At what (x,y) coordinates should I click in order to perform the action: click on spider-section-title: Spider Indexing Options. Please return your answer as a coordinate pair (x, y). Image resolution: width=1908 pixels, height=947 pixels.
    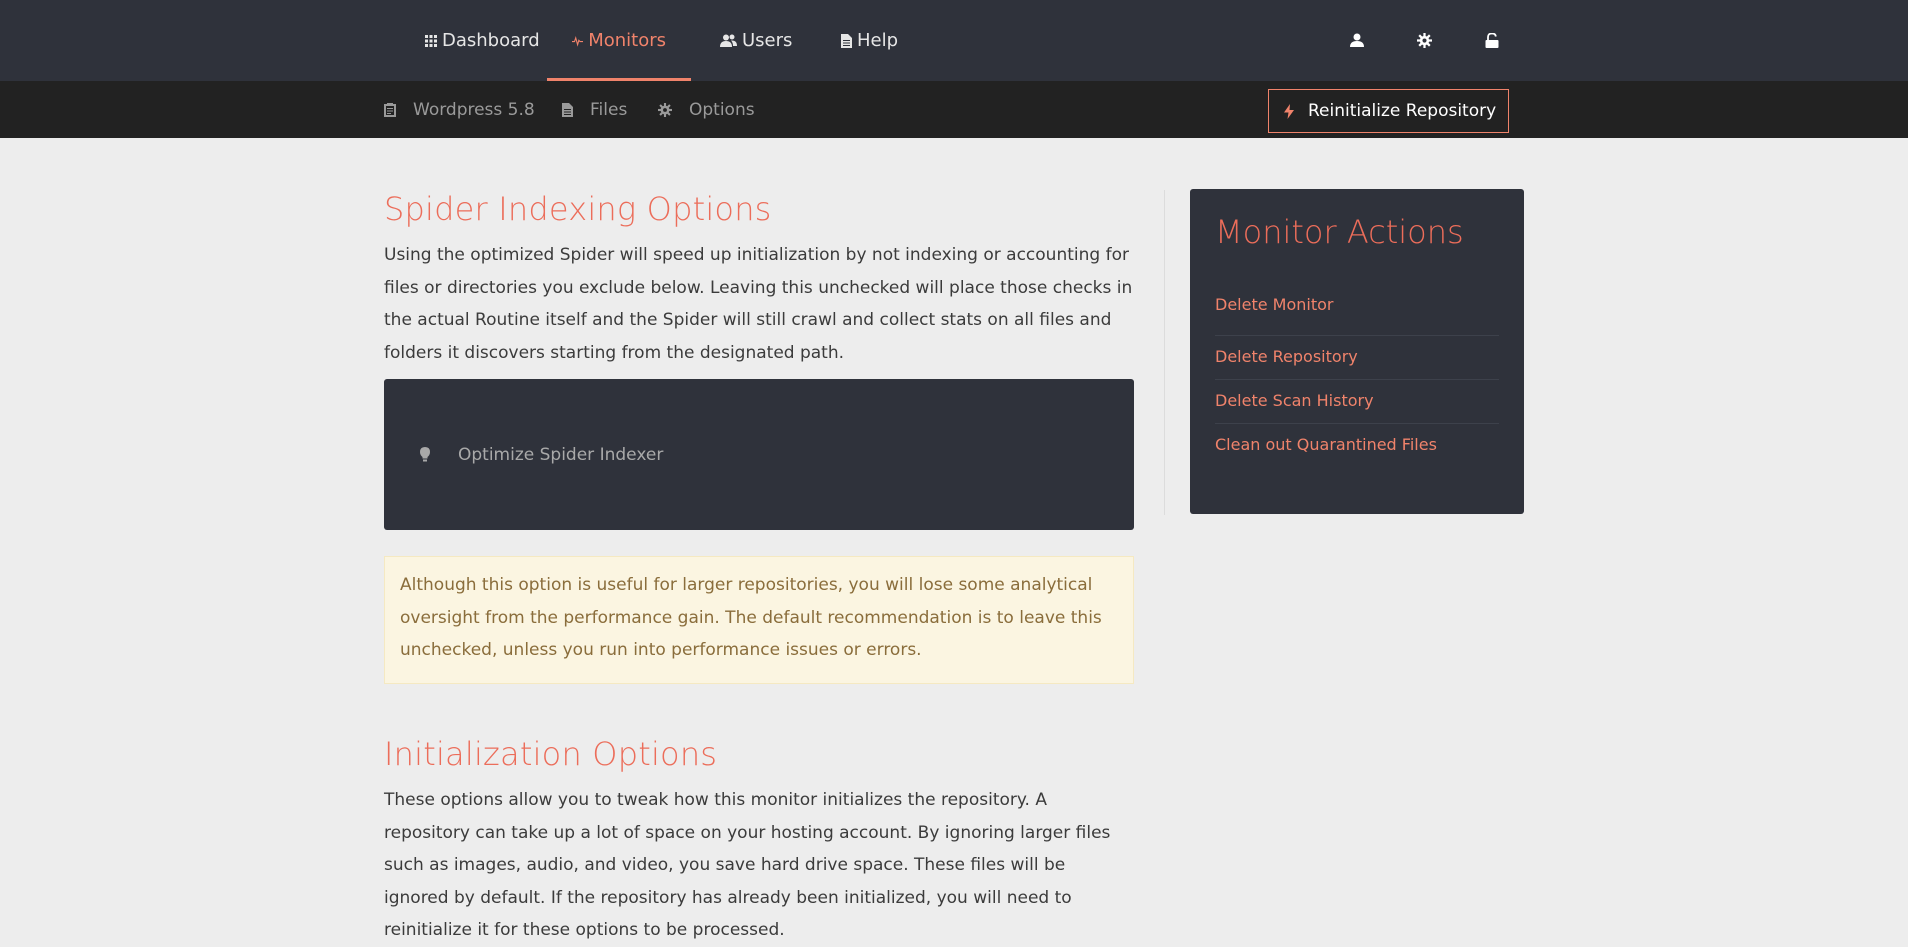
    Looking at the image, I should click on (578, 209).